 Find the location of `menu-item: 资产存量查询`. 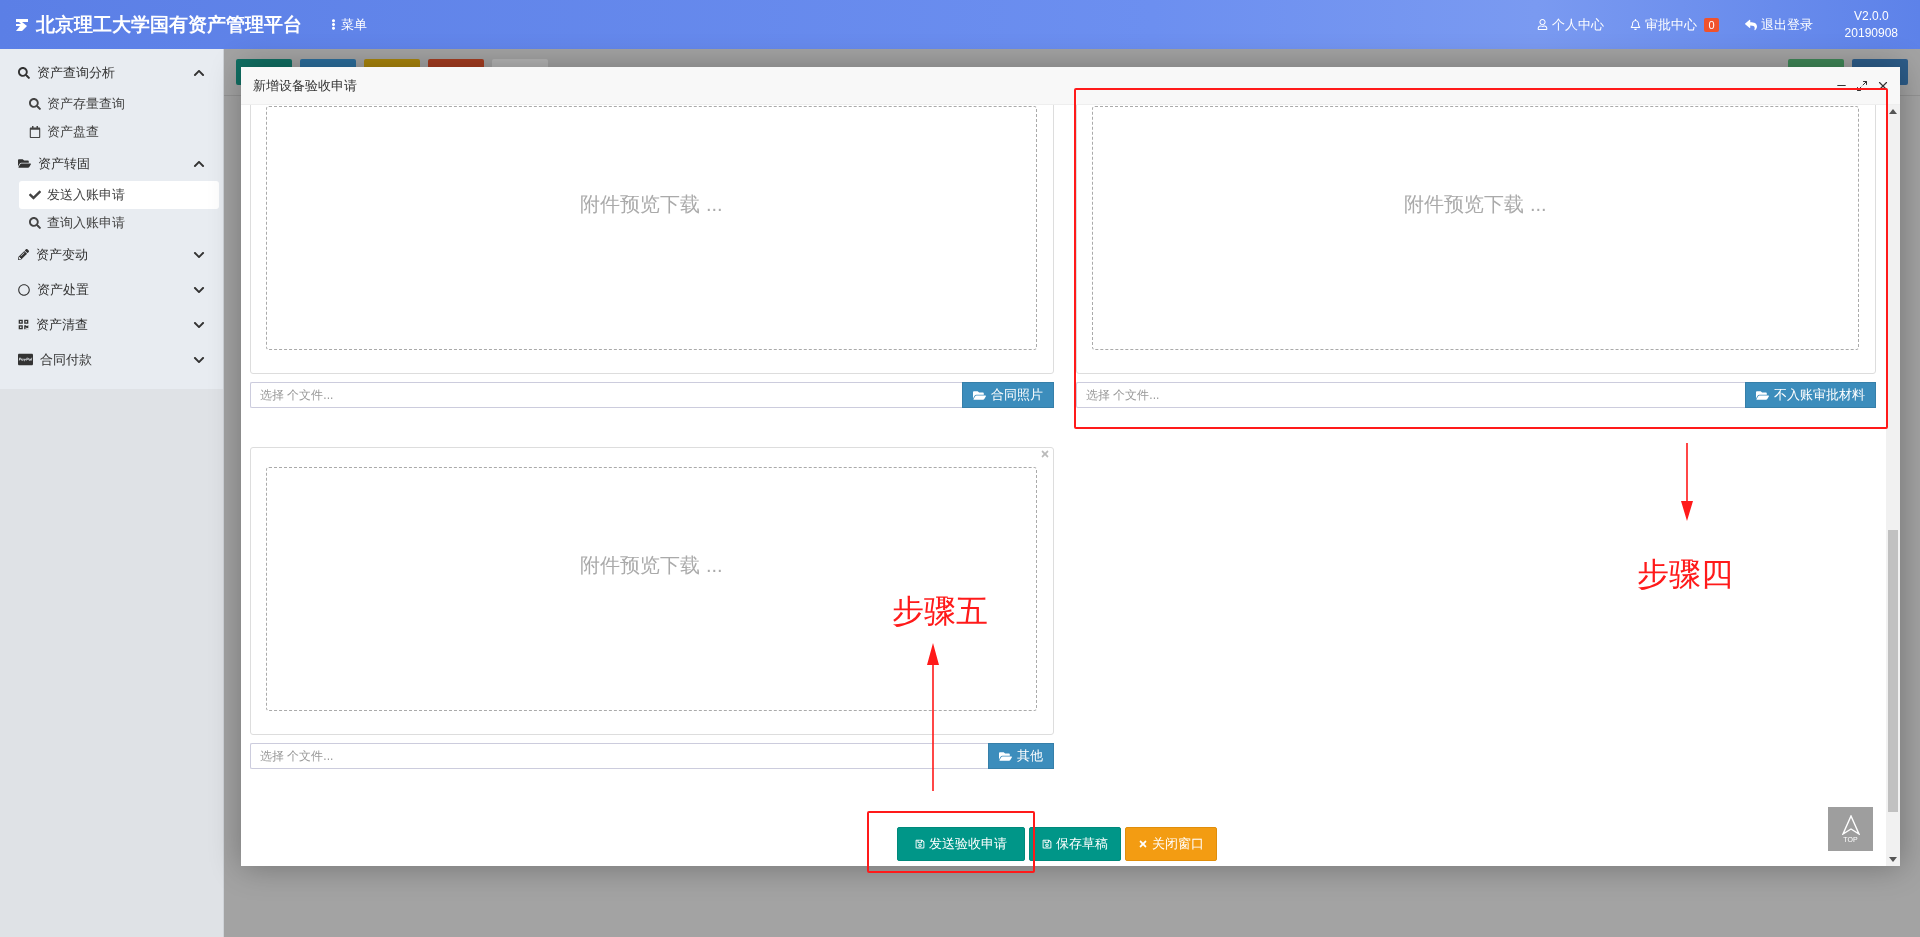

menu-item: 资产存量查询 is located at coordinates (119, 104).